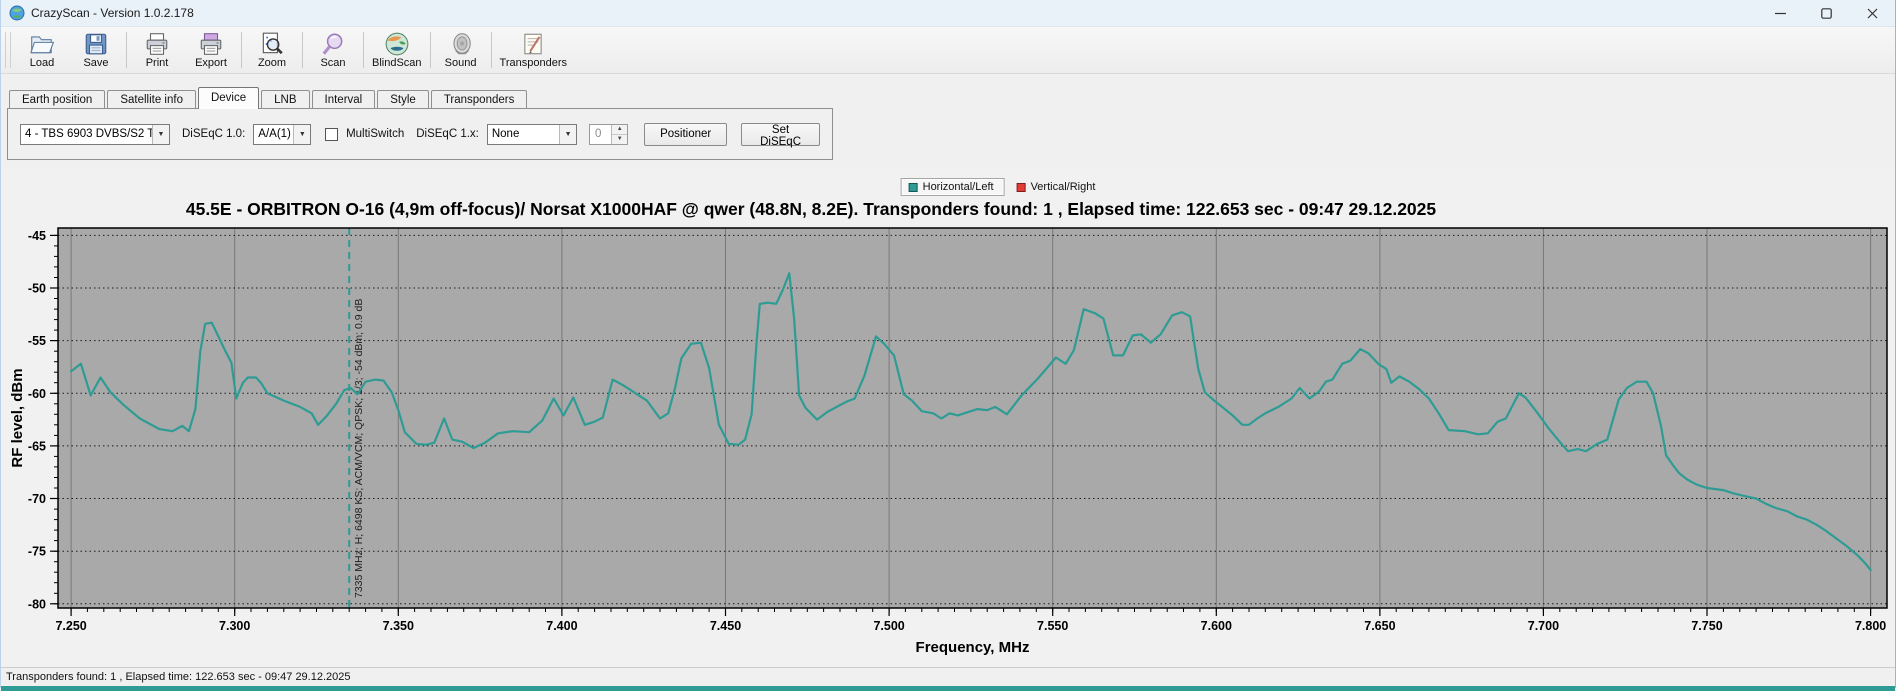 The height and width of the screenshot is (691, 1896). I want to click on toolbar-label: Export, so click(211, 63).